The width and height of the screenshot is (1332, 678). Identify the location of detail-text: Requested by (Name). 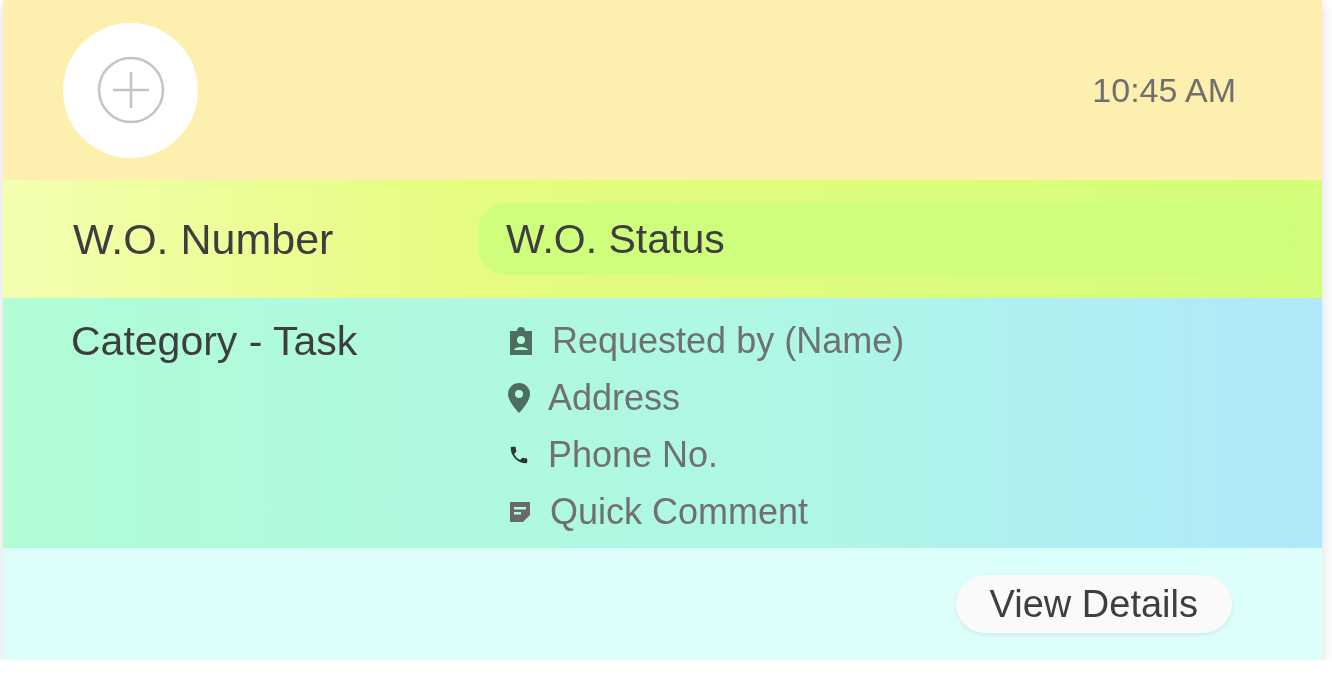
(728, 341).